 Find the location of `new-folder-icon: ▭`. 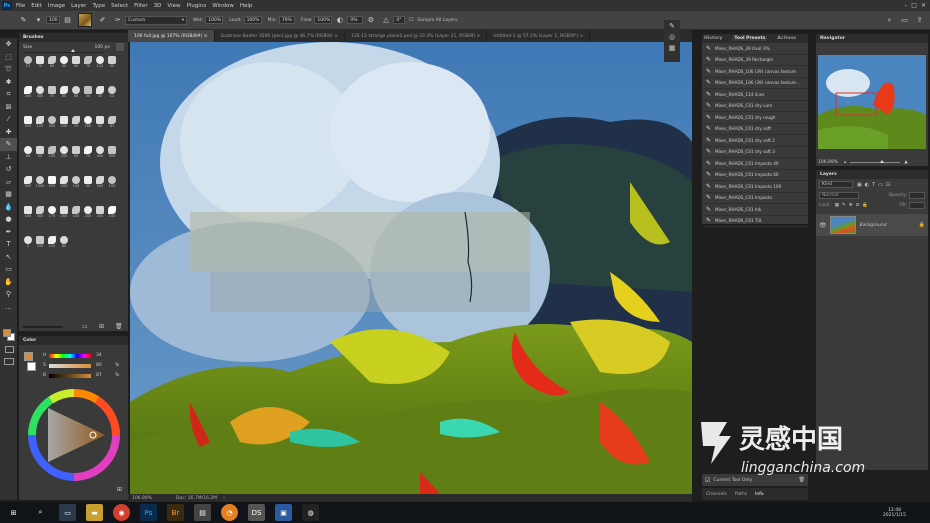

new-folder-icon: ▭ is located at coordinates (85, 326).